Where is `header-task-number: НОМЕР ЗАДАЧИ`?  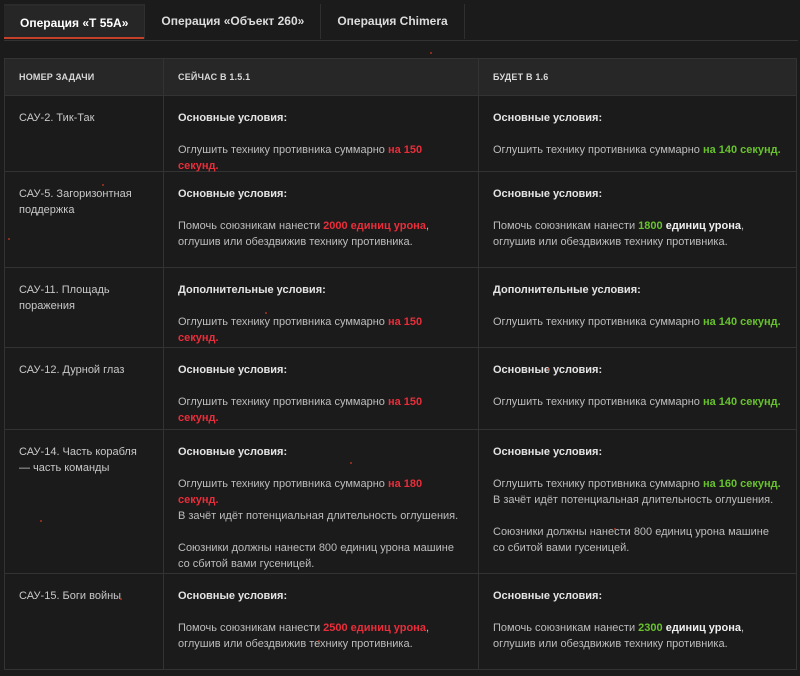 header-task-number: НОМЕР ЗАДАЧИ is located at coordinates (84, 77).